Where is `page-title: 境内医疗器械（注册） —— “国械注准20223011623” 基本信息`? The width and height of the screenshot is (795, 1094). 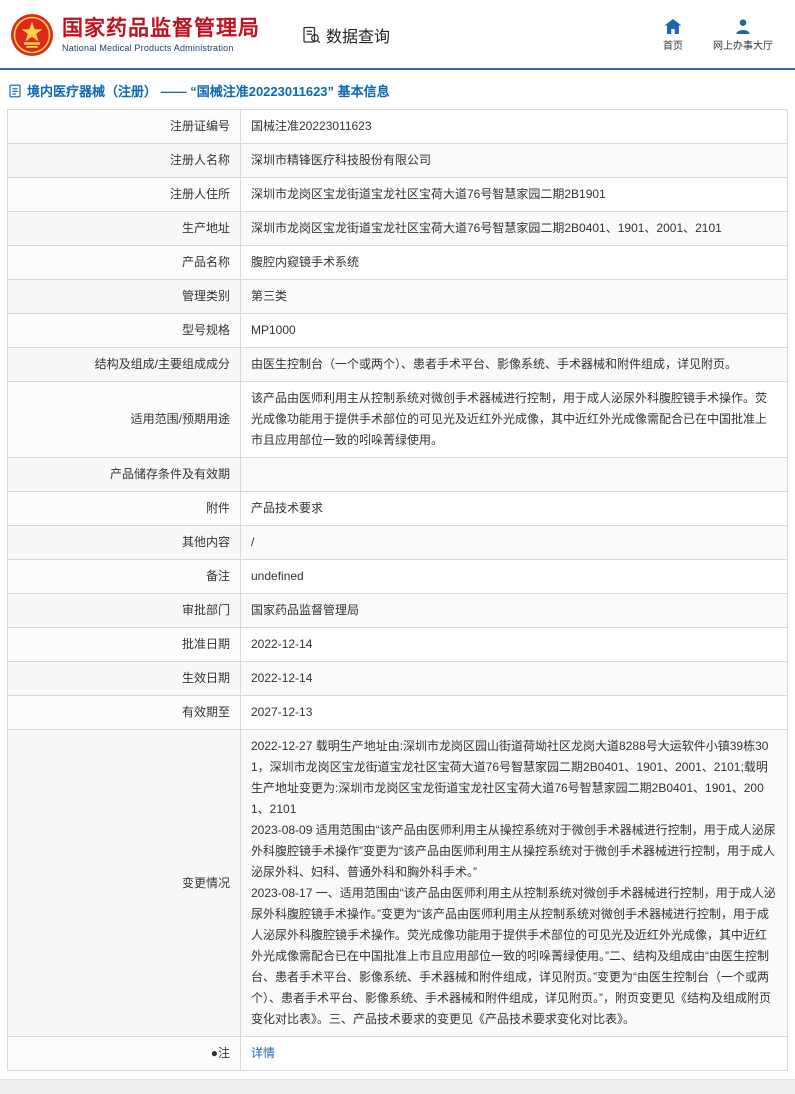
page-title: 境内医疗器械（注册） —— “国械注准20223011623” 基本信息 is located at coordinates (208, 91).